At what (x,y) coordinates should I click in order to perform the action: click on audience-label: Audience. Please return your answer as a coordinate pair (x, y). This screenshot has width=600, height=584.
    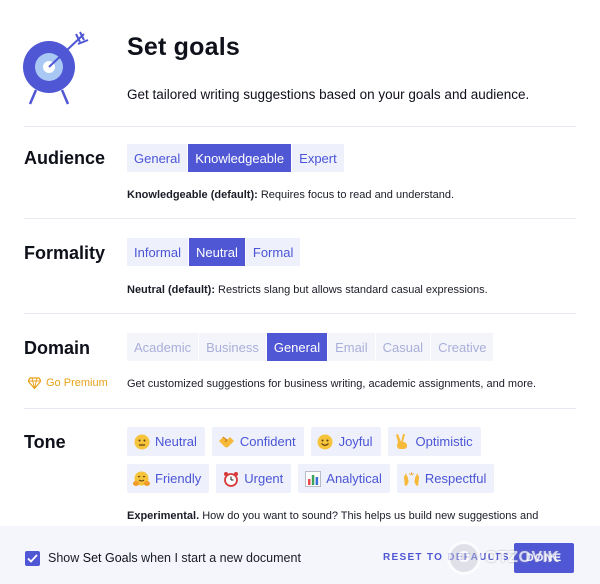
    Looking at the image, I should click on (65, 158).